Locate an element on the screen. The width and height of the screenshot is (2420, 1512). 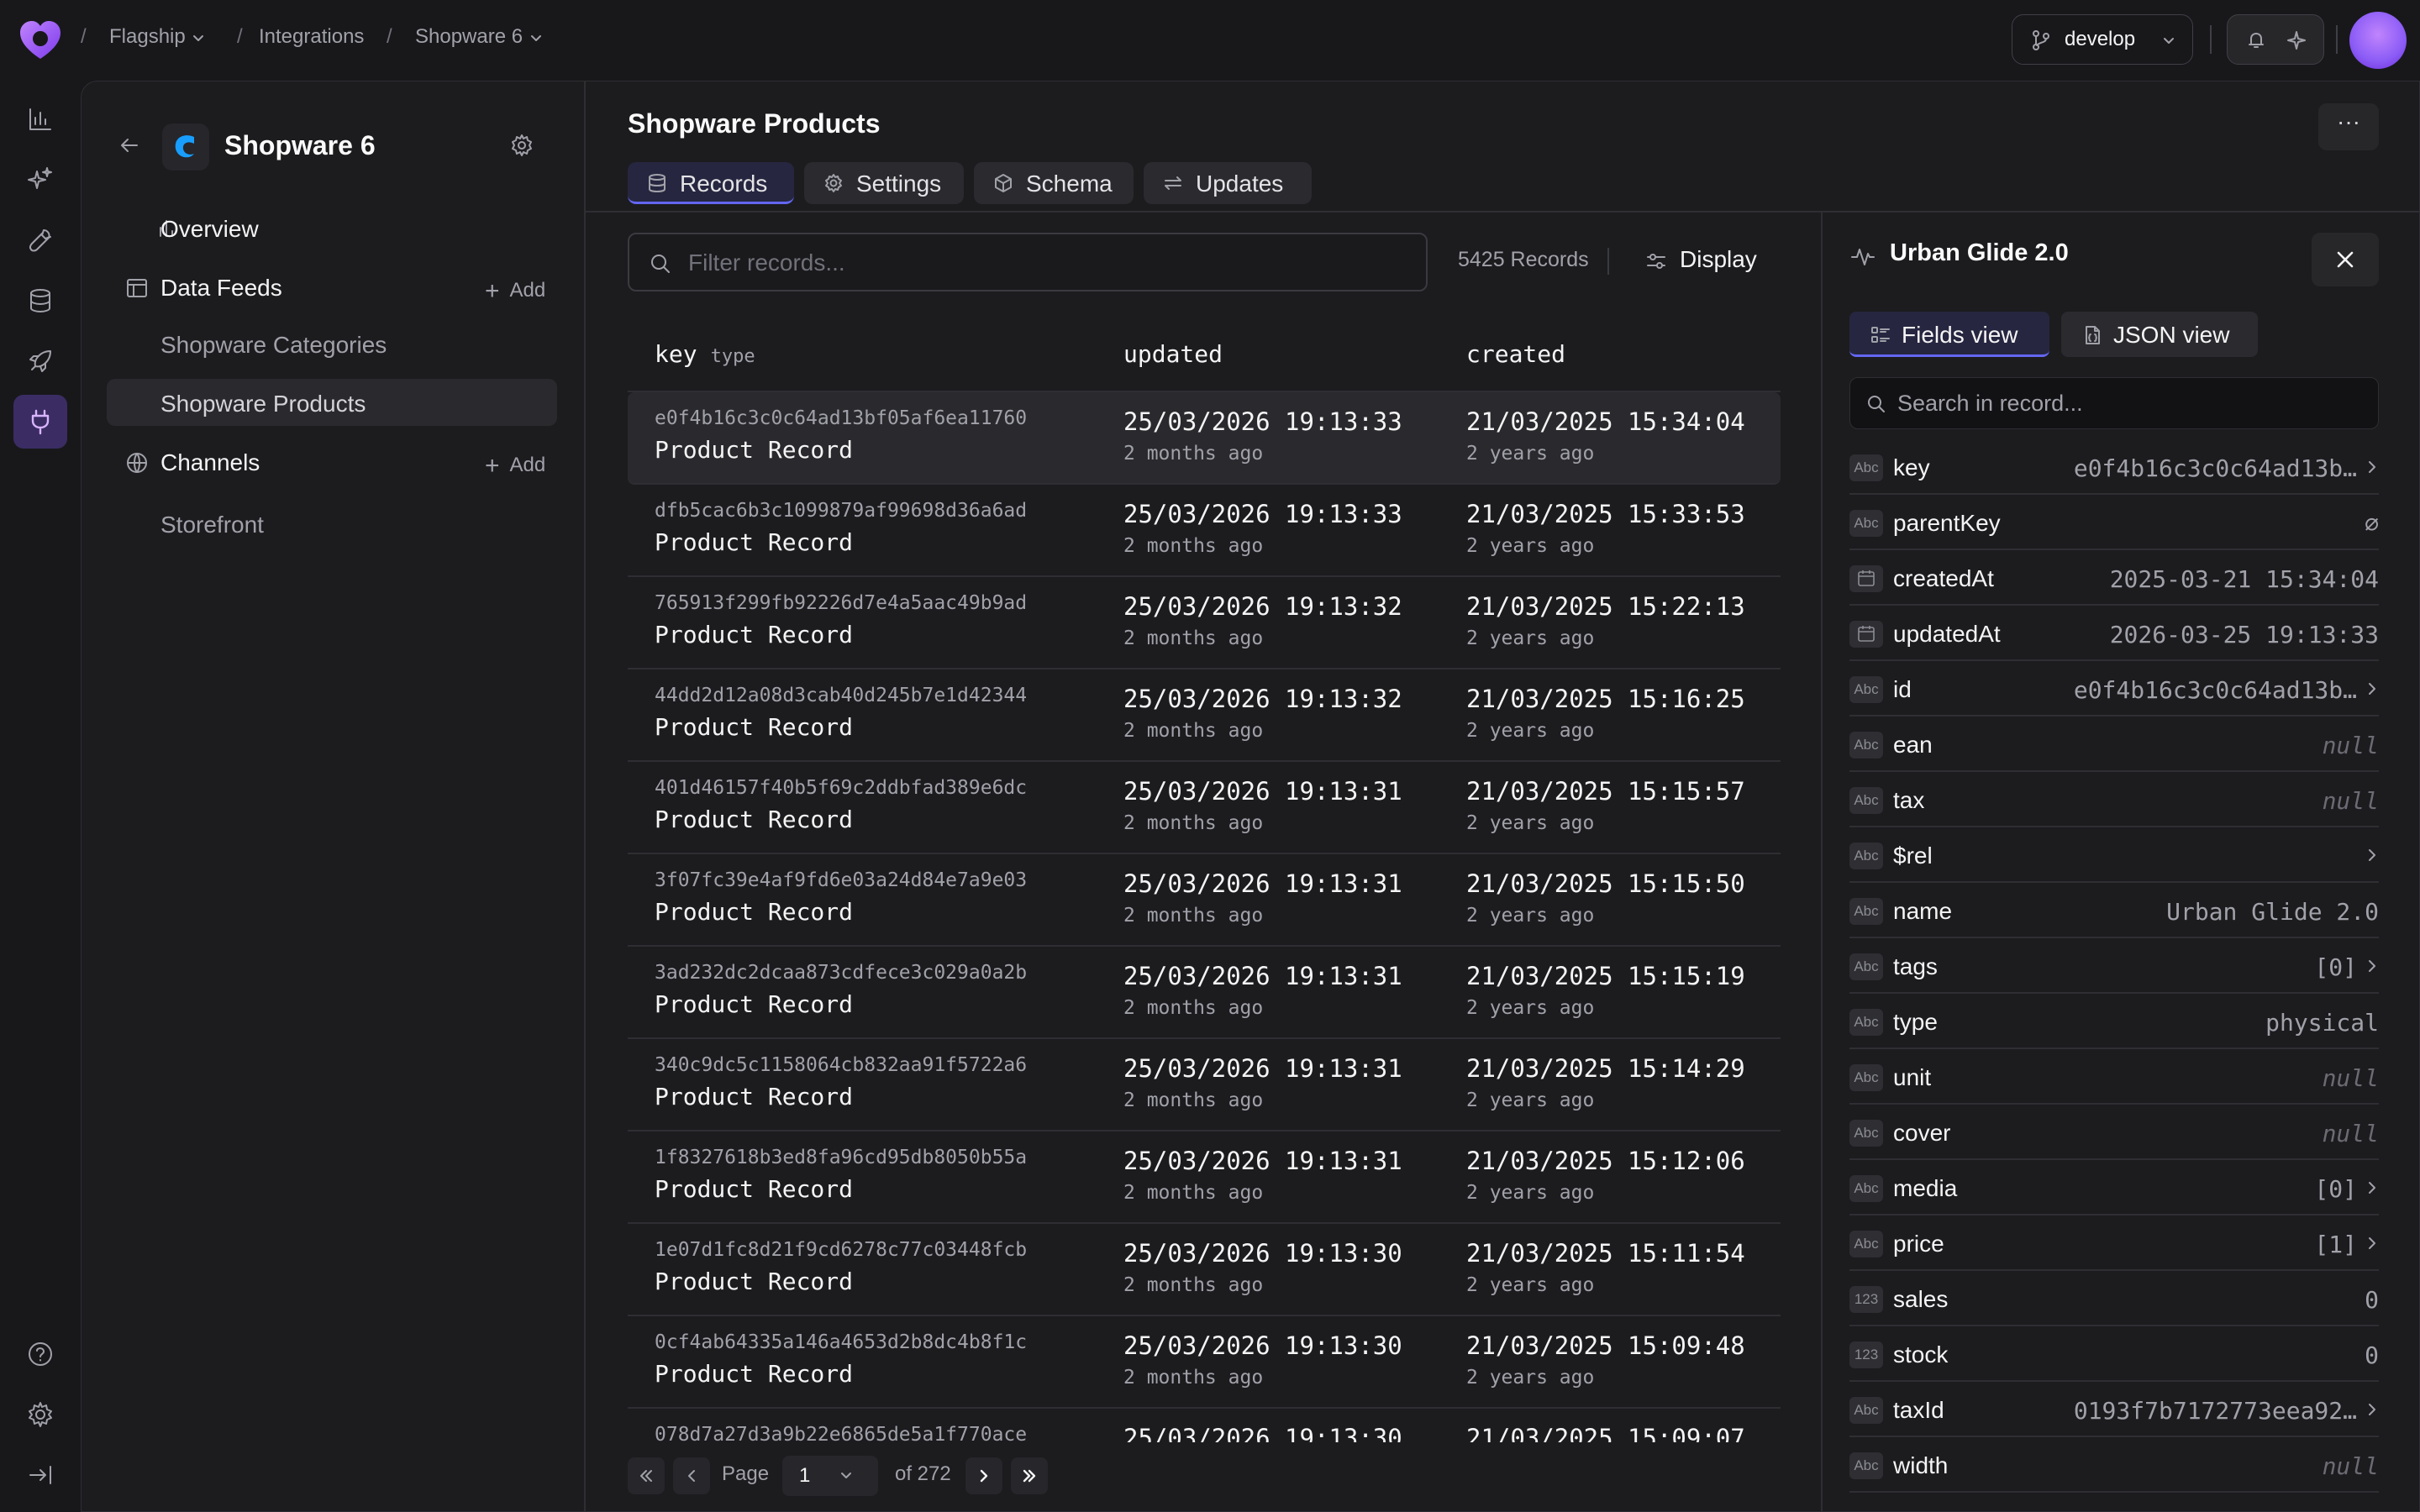
rail-help is located at coordinates (40, 1354).